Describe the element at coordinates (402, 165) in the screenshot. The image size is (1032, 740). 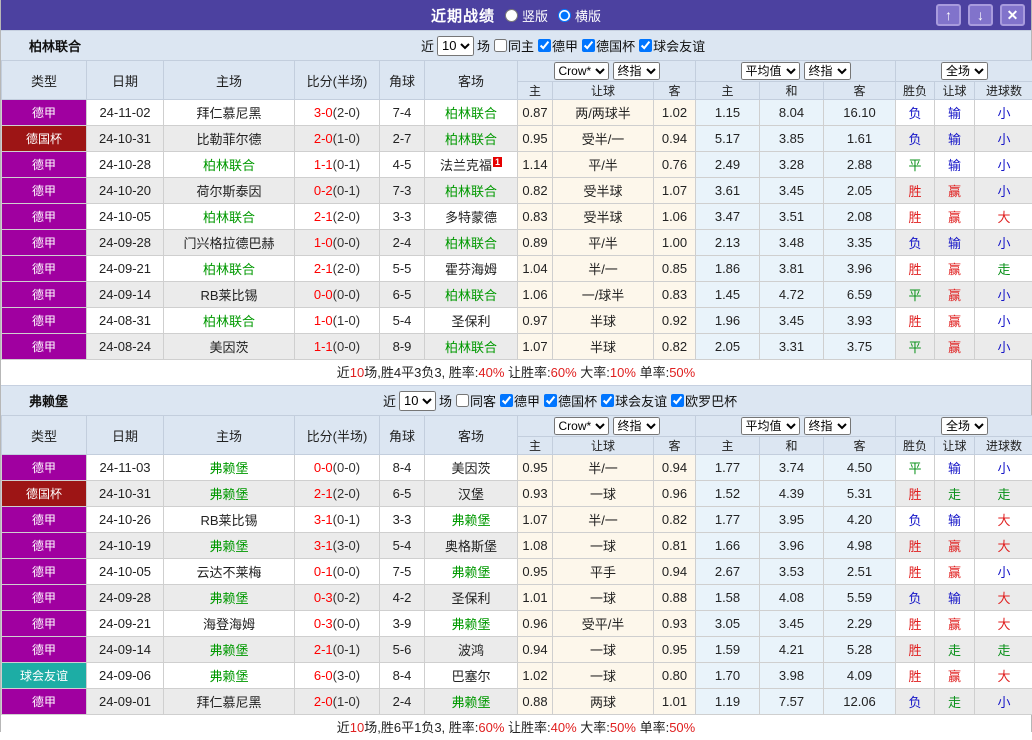
I see `corner-cell: 4-5` at that location.